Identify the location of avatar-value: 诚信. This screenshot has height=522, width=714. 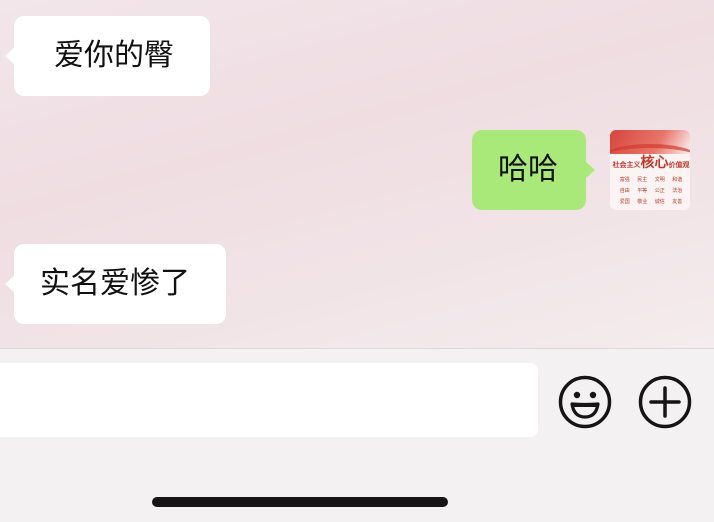
(659, 202).